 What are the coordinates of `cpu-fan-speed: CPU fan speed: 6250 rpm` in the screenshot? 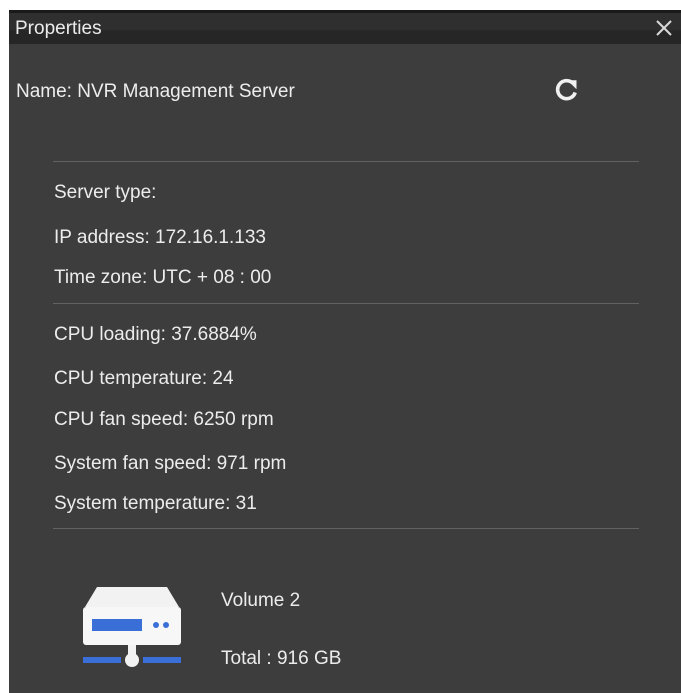 It's located at (164, 419).